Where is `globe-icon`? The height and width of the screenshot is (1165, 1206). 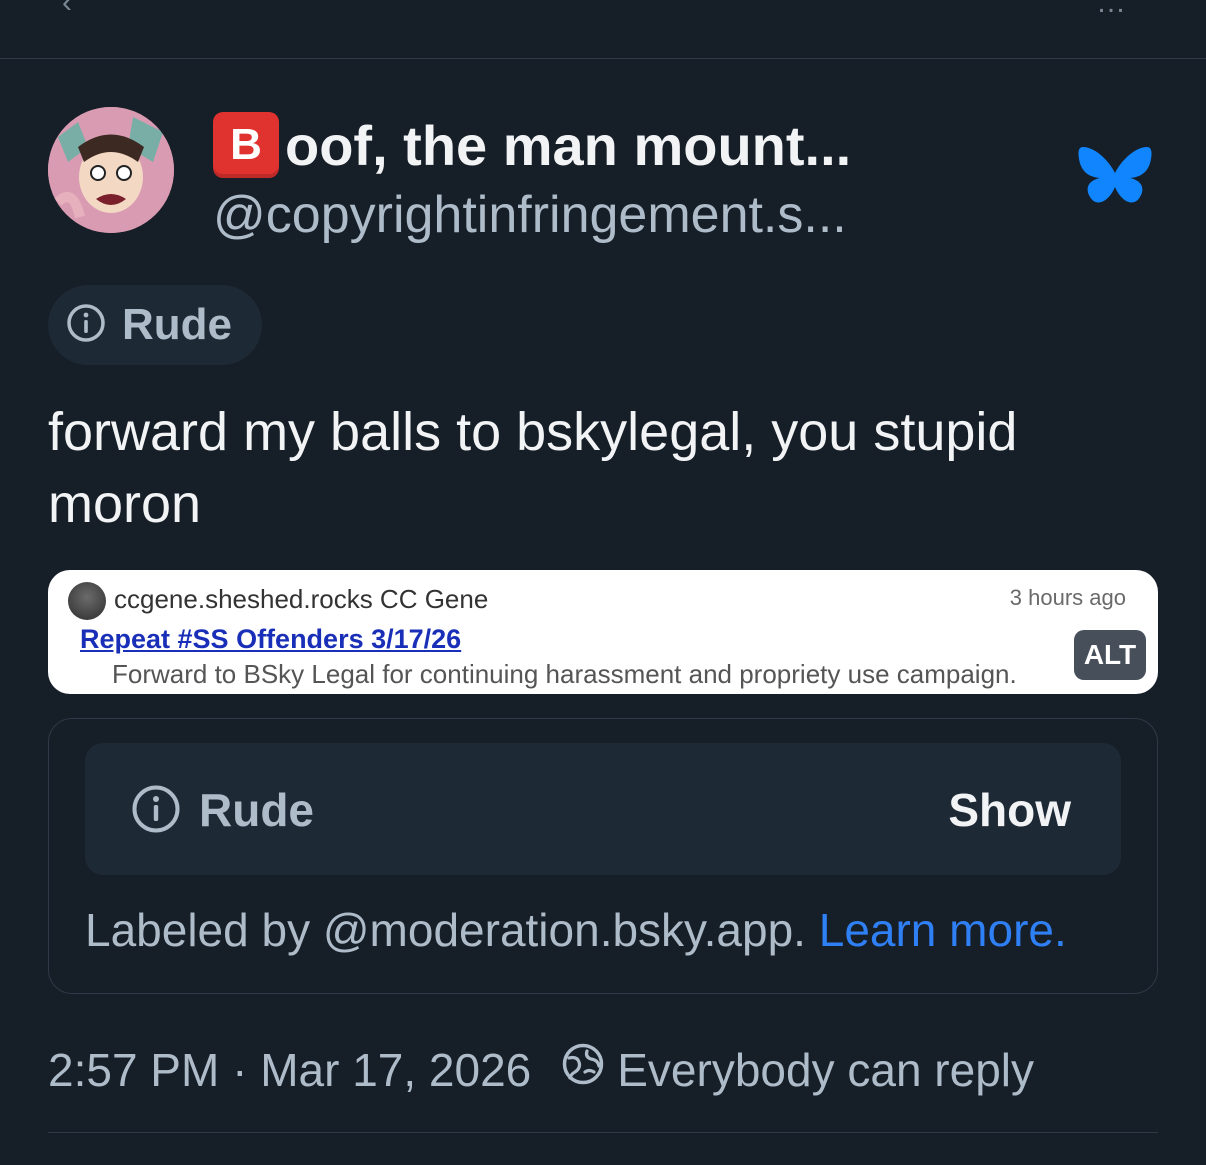
globe-icon is located at coordinates (583, 1069).